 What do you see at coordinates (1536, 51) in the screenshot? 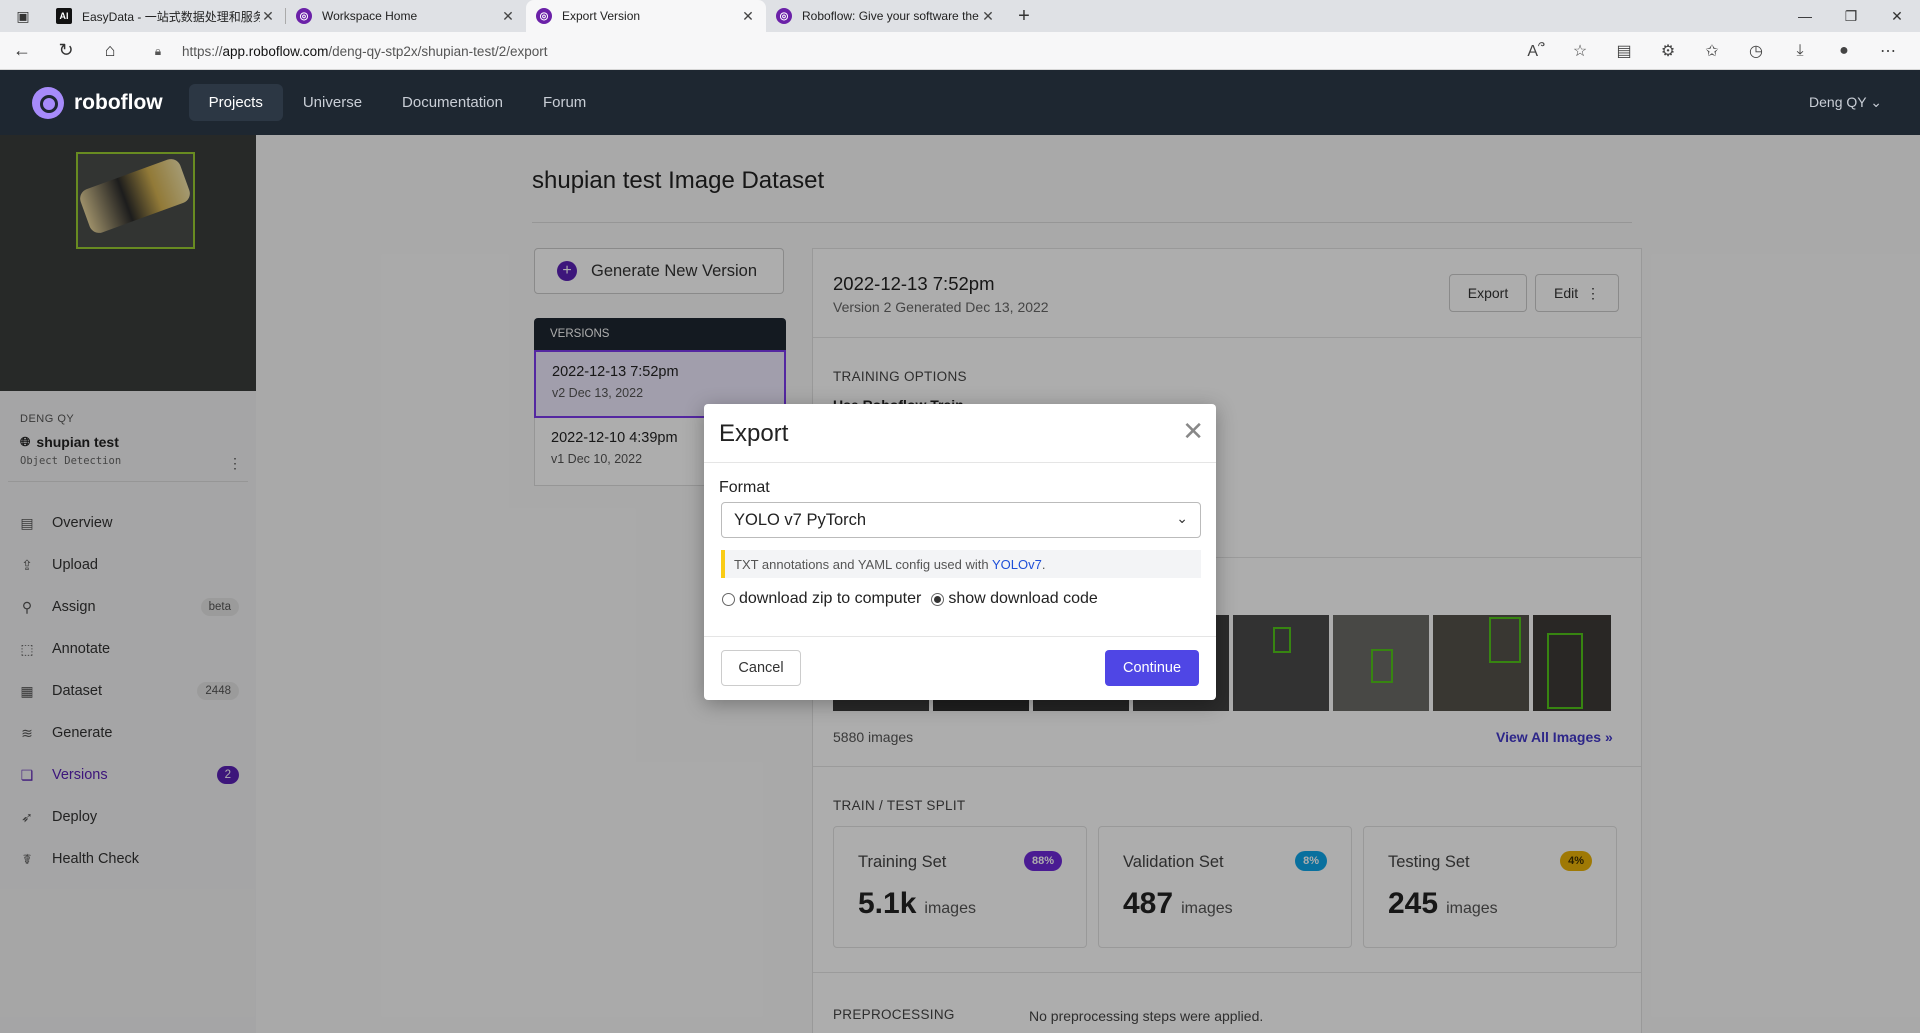
I see `read-aloud-icon: A՞` at bounding box center [1536, 51].